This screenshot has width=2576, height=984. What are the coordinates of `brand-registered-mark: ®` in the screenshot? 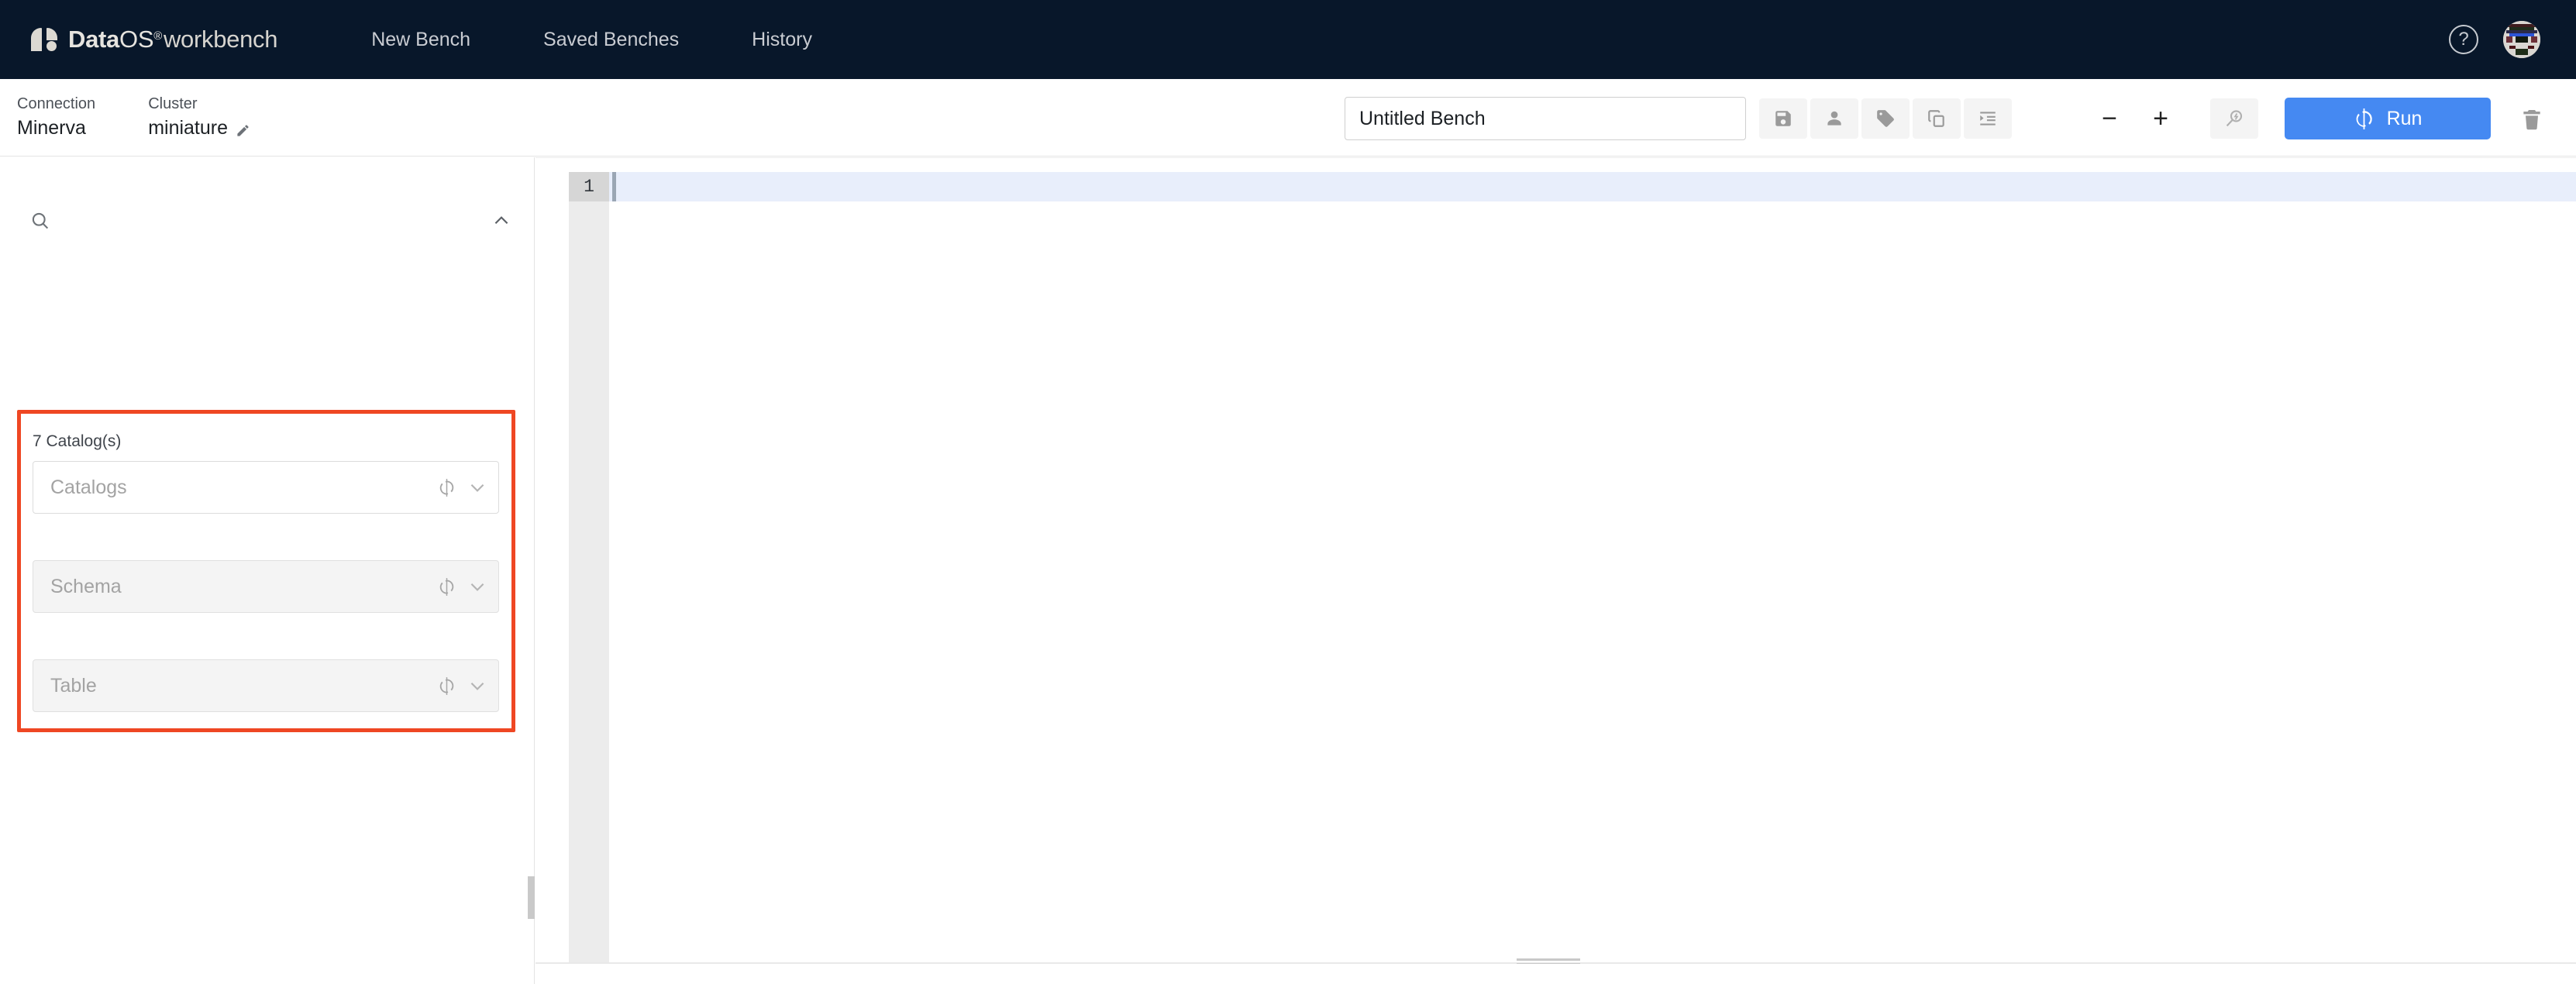 It's located at (157, 36).